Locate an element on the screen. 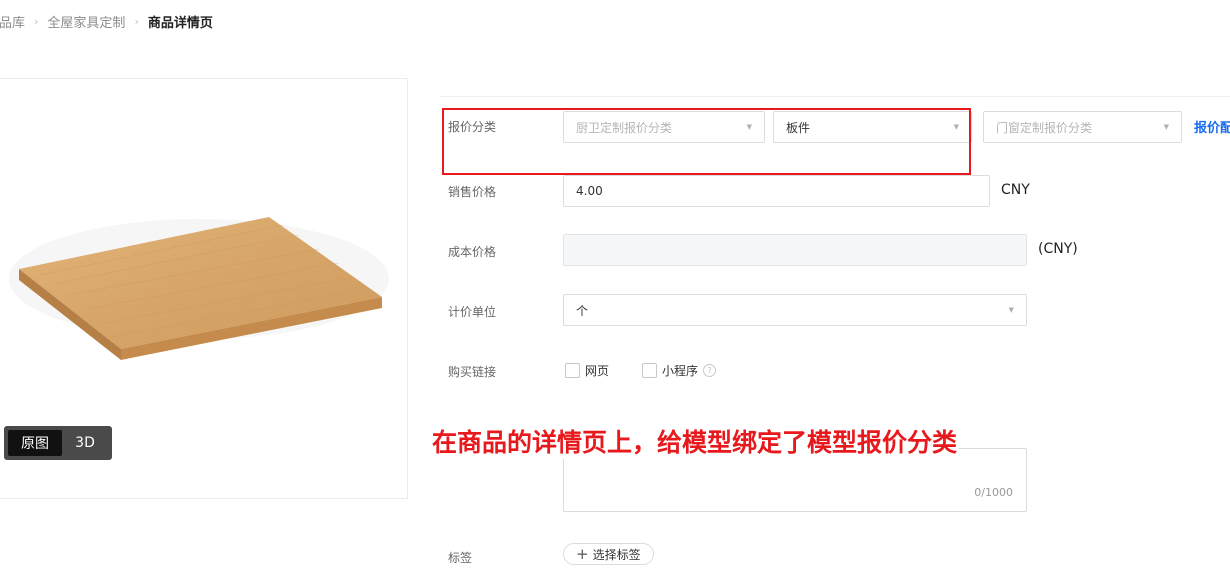 This screenshot has height=571, width=1230. kitchen-quote-category-select: 厨卫定制报价分类 ▼ is located at coordinates (664, 127).